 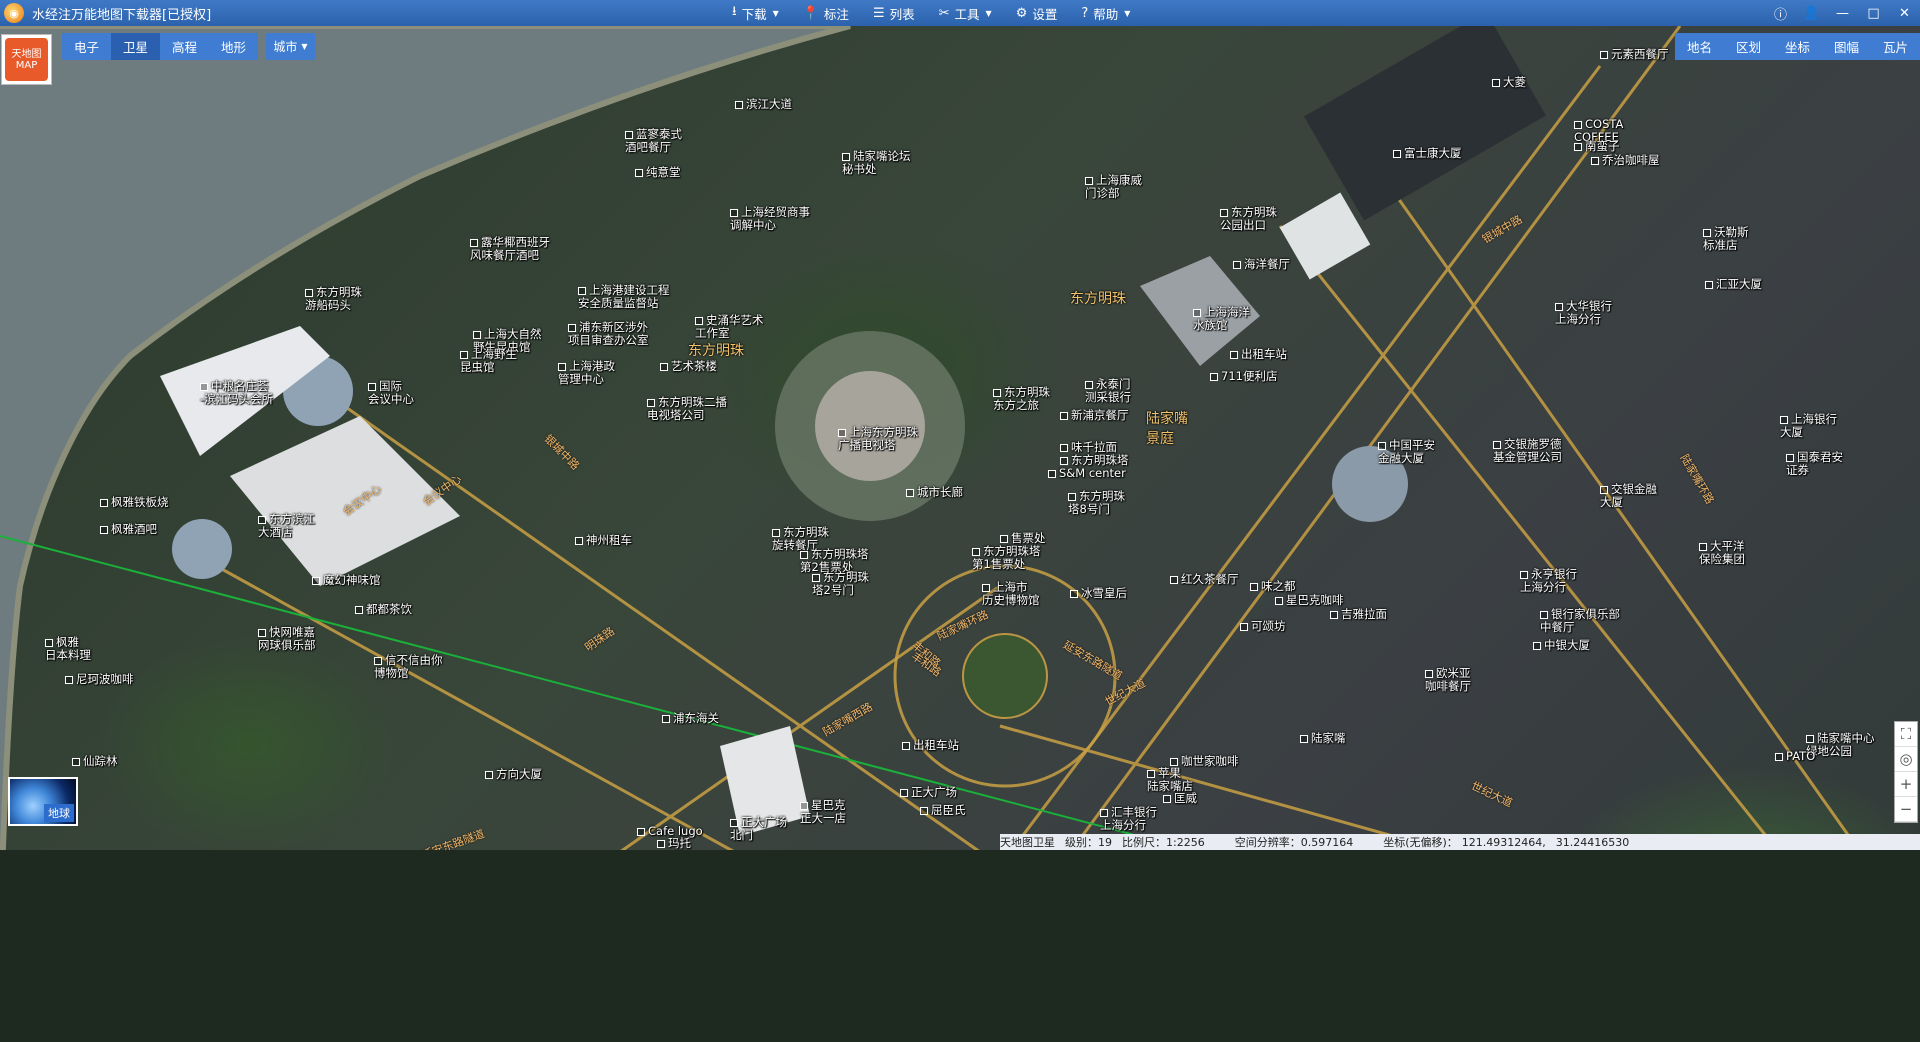 I want to click on poi-label: 星巴克咖啡, so click(x=1309, y=600).